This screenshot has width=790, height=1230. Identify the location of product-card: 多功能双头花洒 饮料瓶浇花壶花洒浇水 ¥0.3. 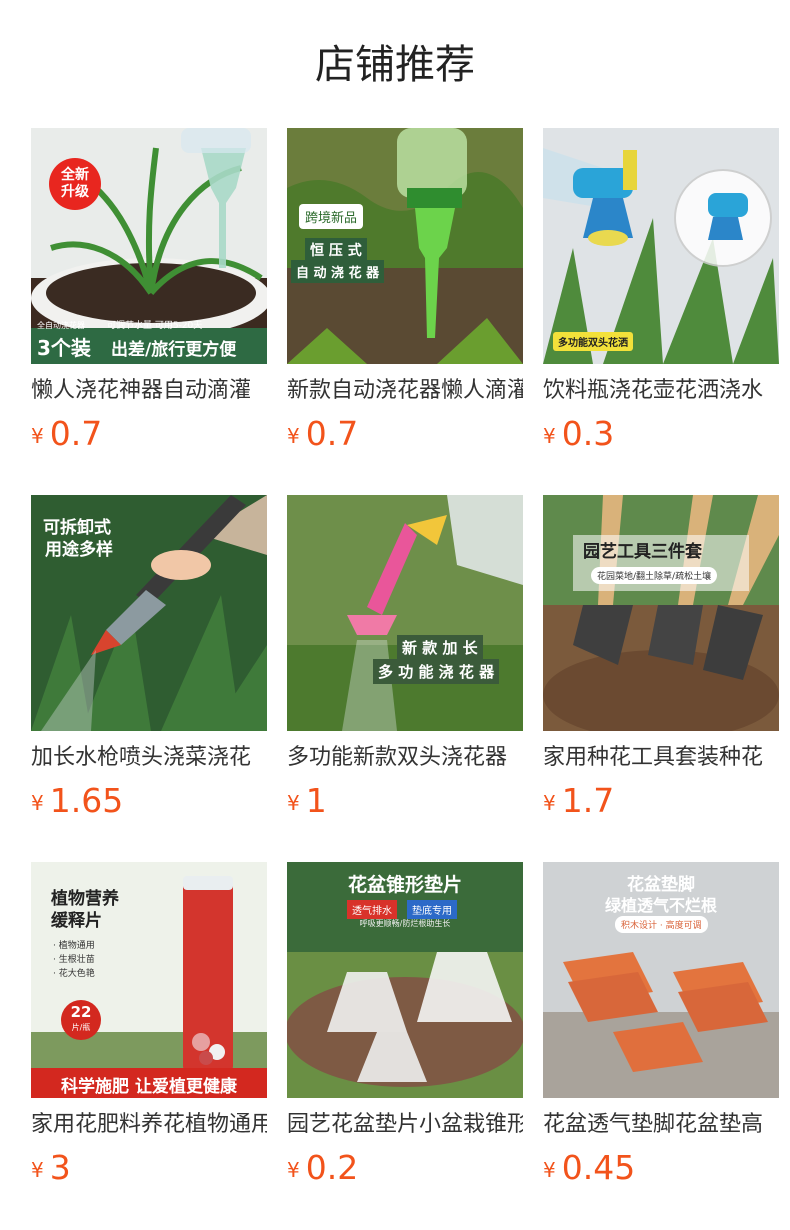
(661, 298).